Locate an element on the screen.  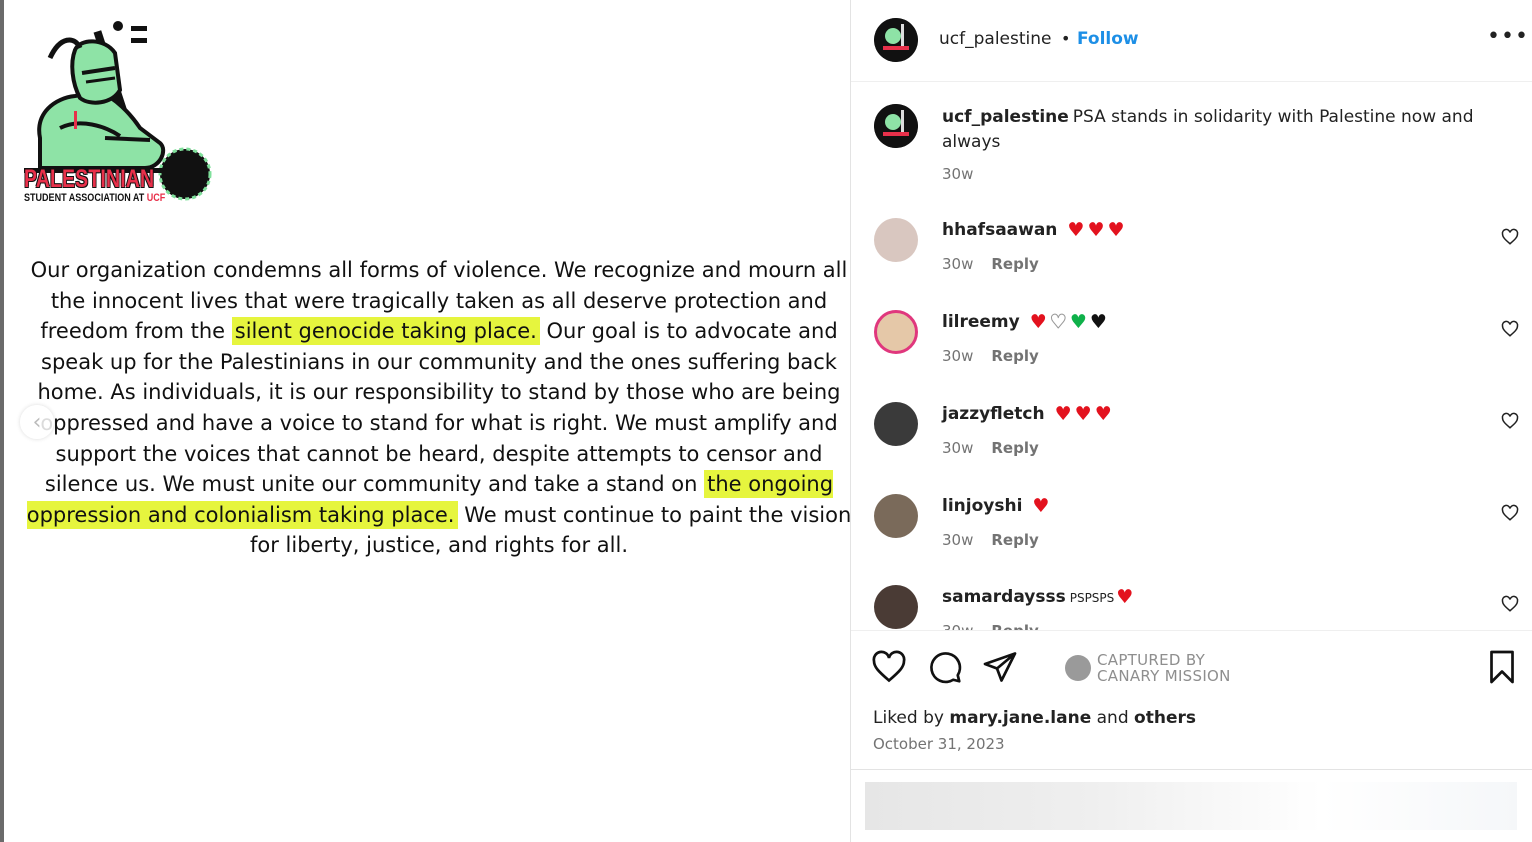
comment-row: lilreemy ♥♥♥♥ 30w Reply is located at coordinates (1191, 356).